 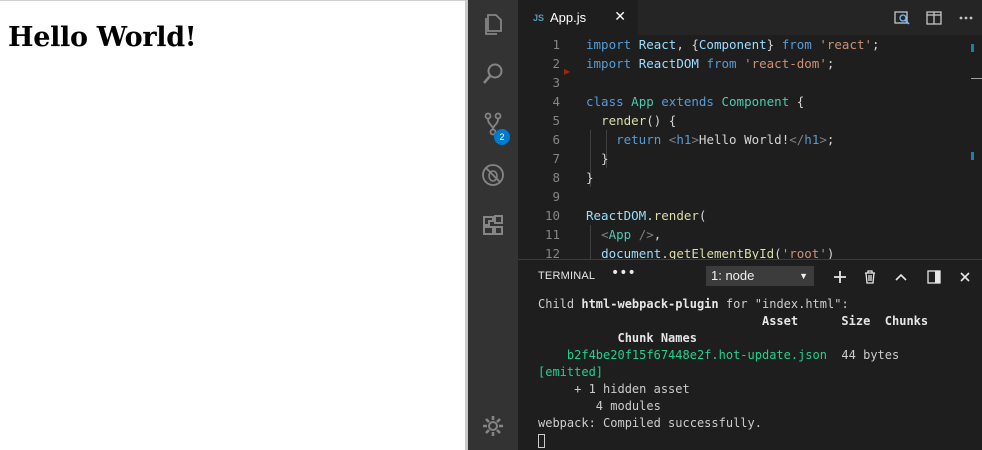 I want to click on extensions-icon, so click(x=493, y=225).